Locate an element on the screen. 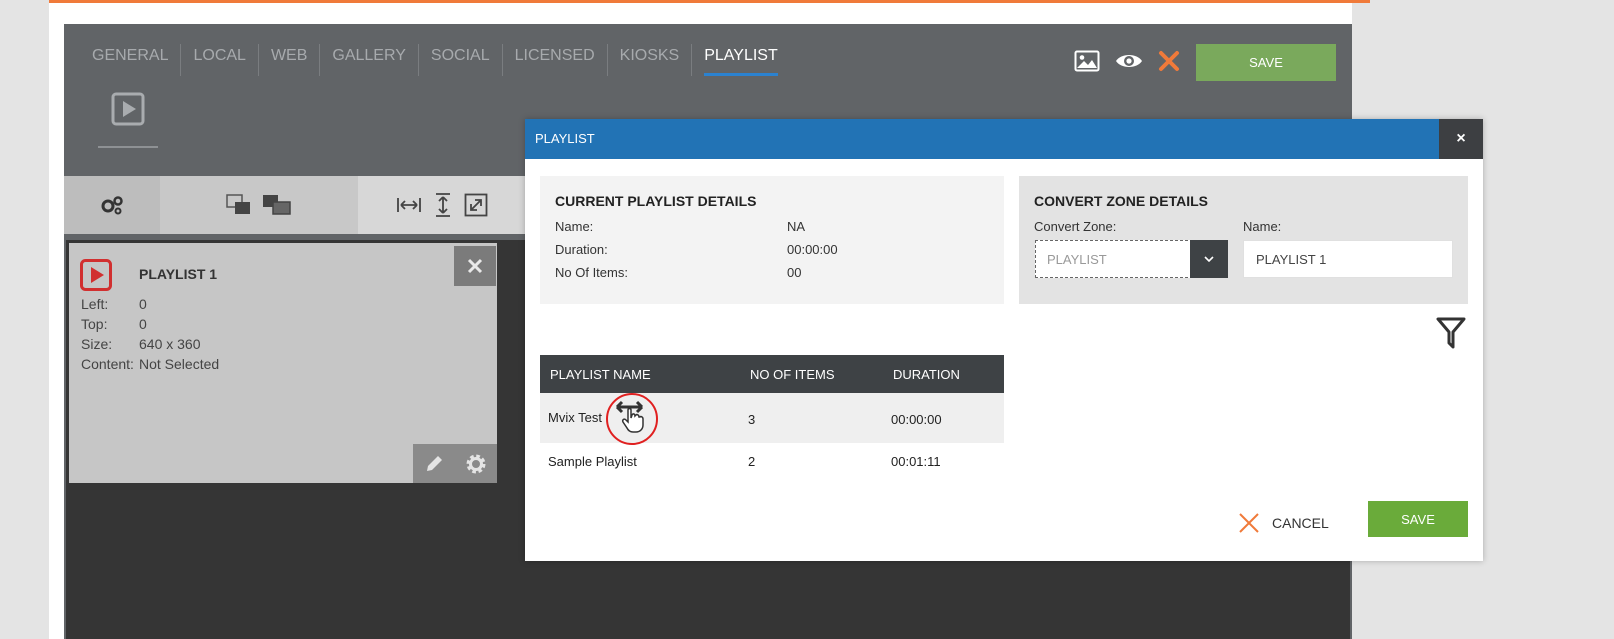 This screenshot has height=639, width=1614. row-items: 3 is located at coordinates (752, 419).